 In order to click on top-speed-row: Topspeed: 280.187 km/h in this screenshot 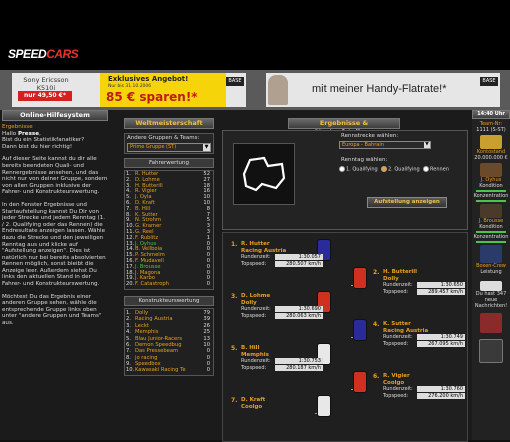, I will do `click(287, 368)`.